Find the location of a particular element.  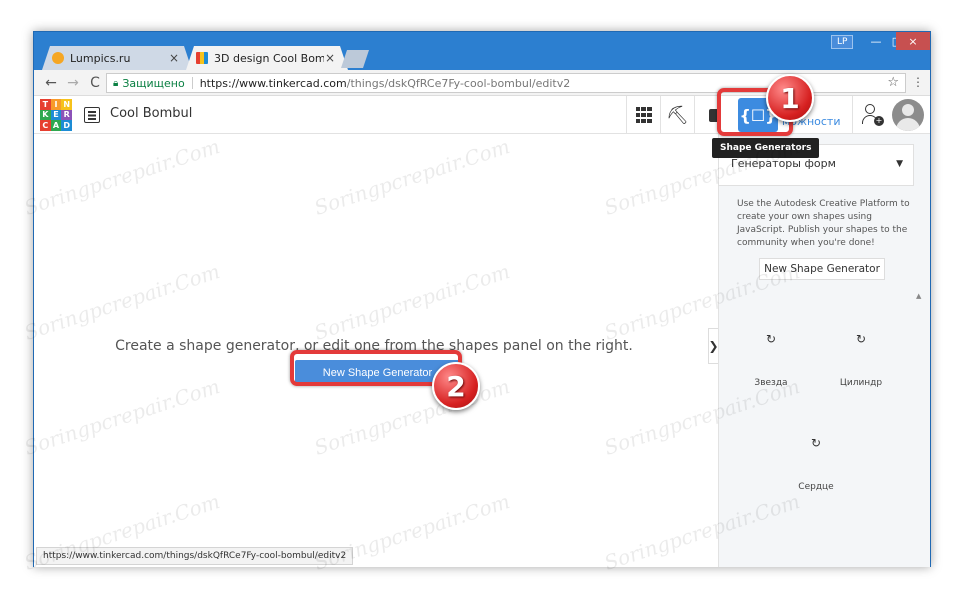

tab-tinkercad: 3D design Cool Bombul | × is located at coordinates (267, 58).